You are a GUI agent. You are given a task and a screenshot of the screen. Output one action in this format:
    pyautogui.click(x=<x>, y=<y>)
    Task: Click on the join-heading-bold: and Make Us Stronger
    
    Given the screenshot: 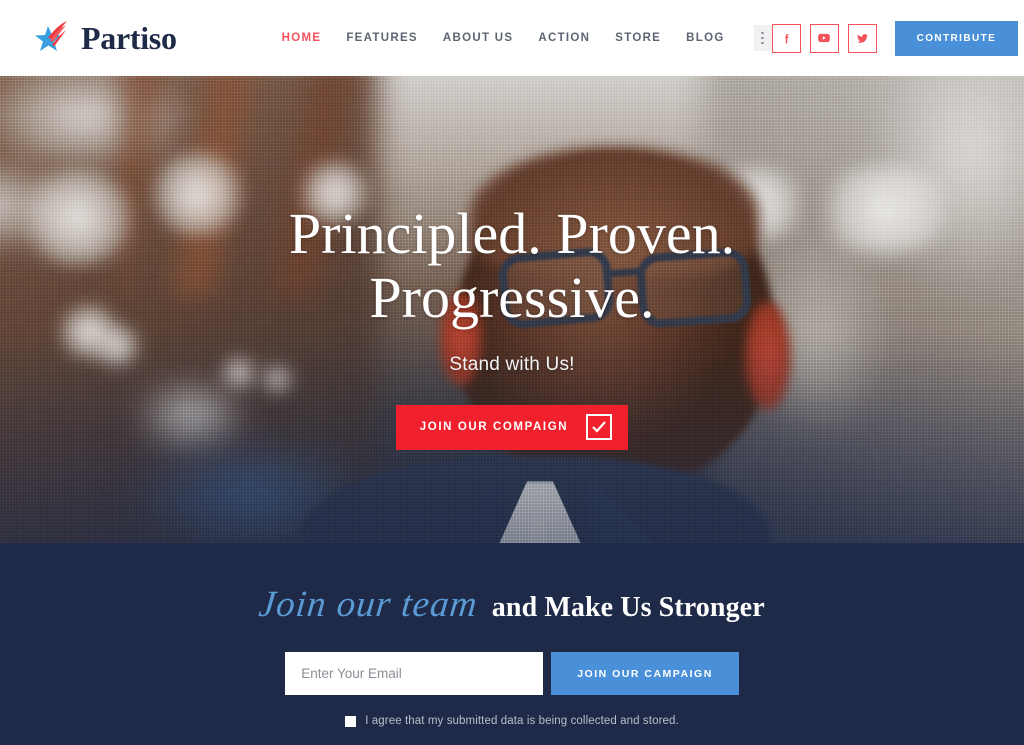 What is the action you would take?
    pyautogui.click(x=628, y=607)
    